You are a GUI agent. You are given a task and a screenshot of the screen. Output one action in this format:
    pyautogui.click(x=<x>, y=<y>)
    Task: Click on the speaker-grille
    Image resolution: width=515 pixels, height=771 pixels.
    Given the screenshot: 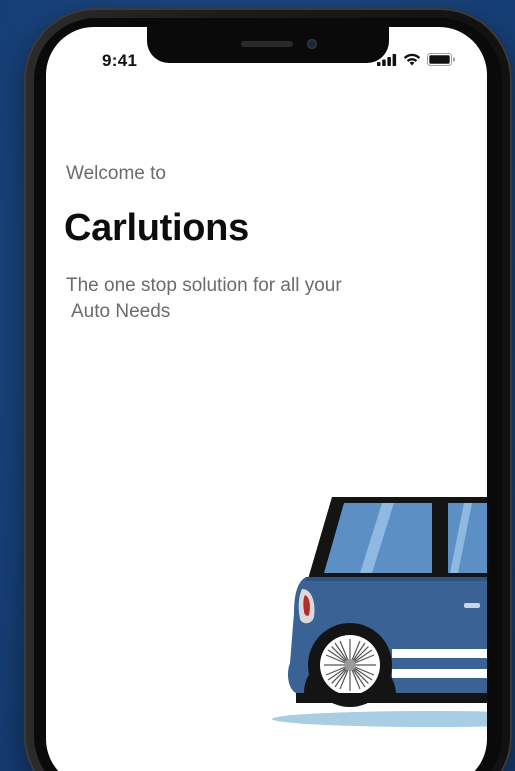 What is the action you would take?
    pyautogui.click(x=267, y=44)
    